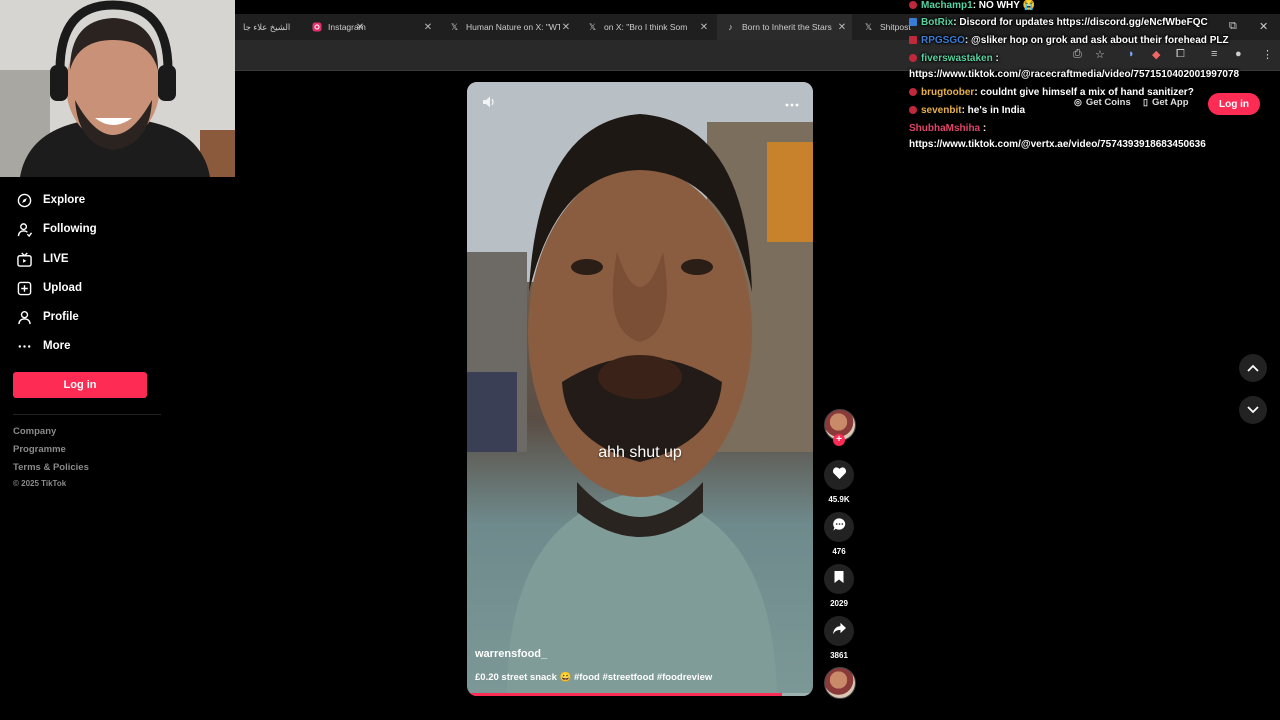 The width and height of the screenshot is (1280, 720). Describe the element at coordinates (640, 452) in the screenshot. I see `video-caption: ahh shut up` at that location.